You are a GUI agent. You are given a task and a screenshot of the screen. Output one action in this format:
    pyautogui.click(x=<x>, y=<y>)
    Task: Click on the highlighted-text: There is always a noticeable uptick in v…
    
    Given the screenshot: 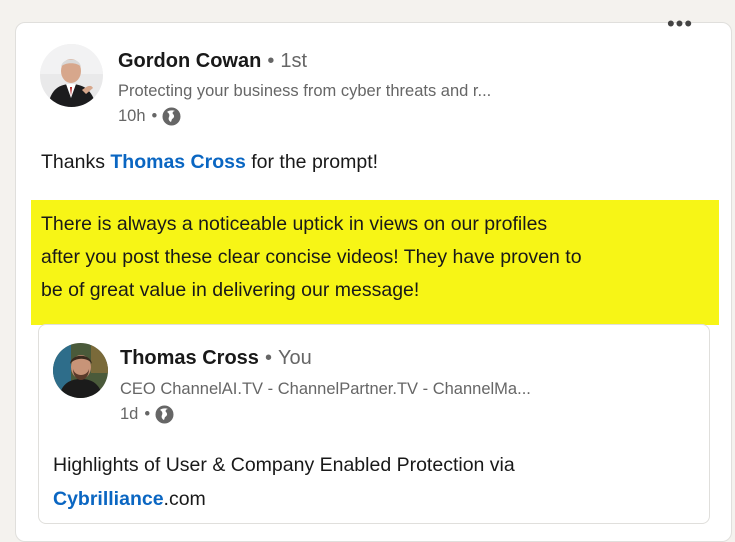 What is the action you would take?
    pyautogui.click(x=311, y=257)
    